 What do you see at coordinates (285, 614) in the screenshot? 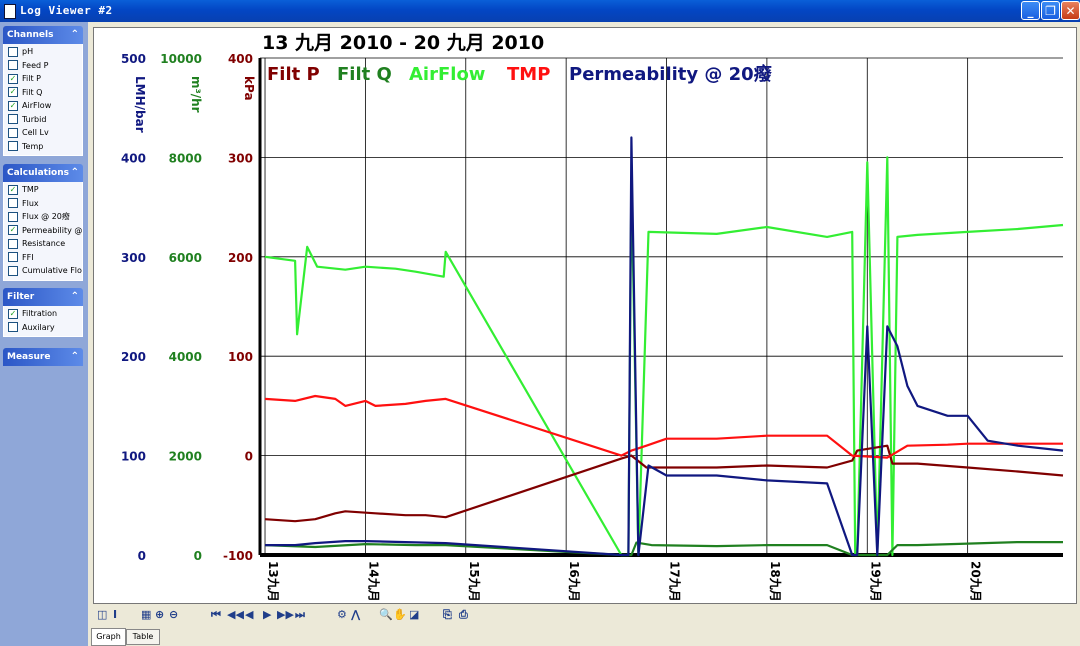
I see `forward-icon: ▶▶` at bounding box center [285, 614].